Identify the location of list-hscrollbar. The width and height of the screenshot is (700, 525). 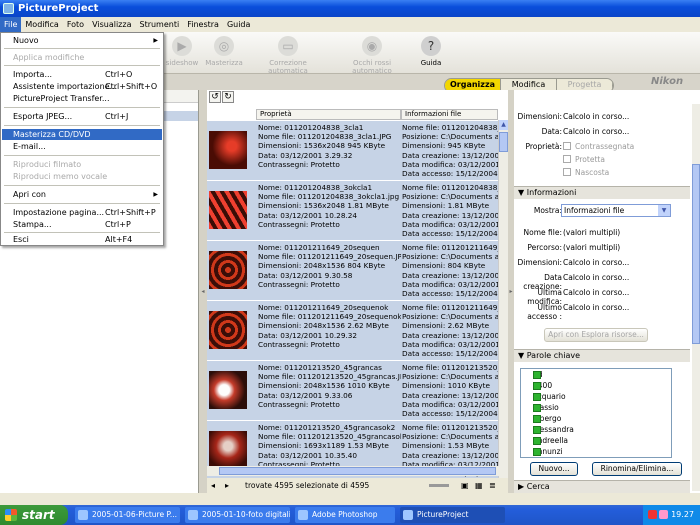
(357, 471).